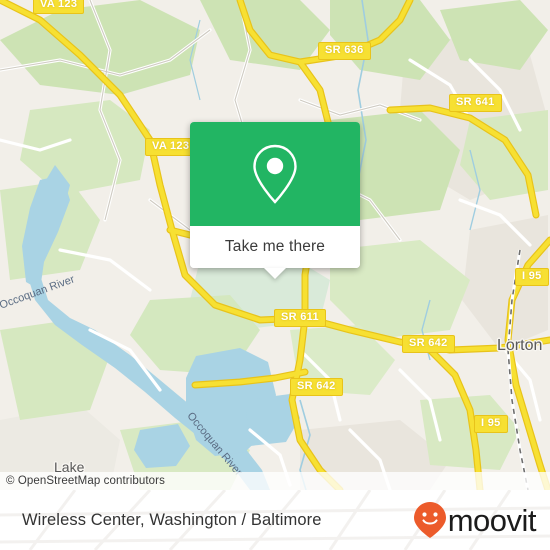 This screenshot has width=550, height=550. Describe the element at coordinates (172, 519) in the screenshot. I see `place-title: Wireless Center, Washington / Baltimore` at that location.